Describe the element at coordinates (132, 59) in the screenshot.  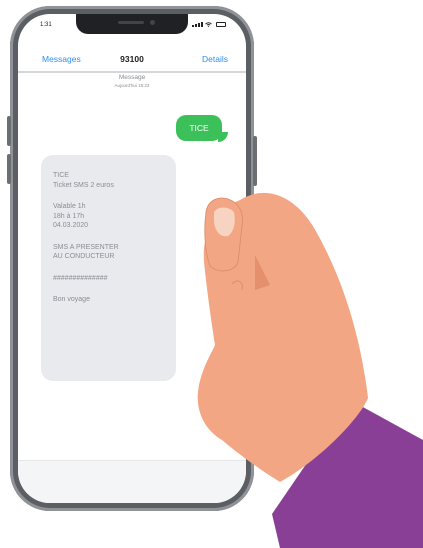
I see `nav-bar: Messages 93100 Details` at that location.